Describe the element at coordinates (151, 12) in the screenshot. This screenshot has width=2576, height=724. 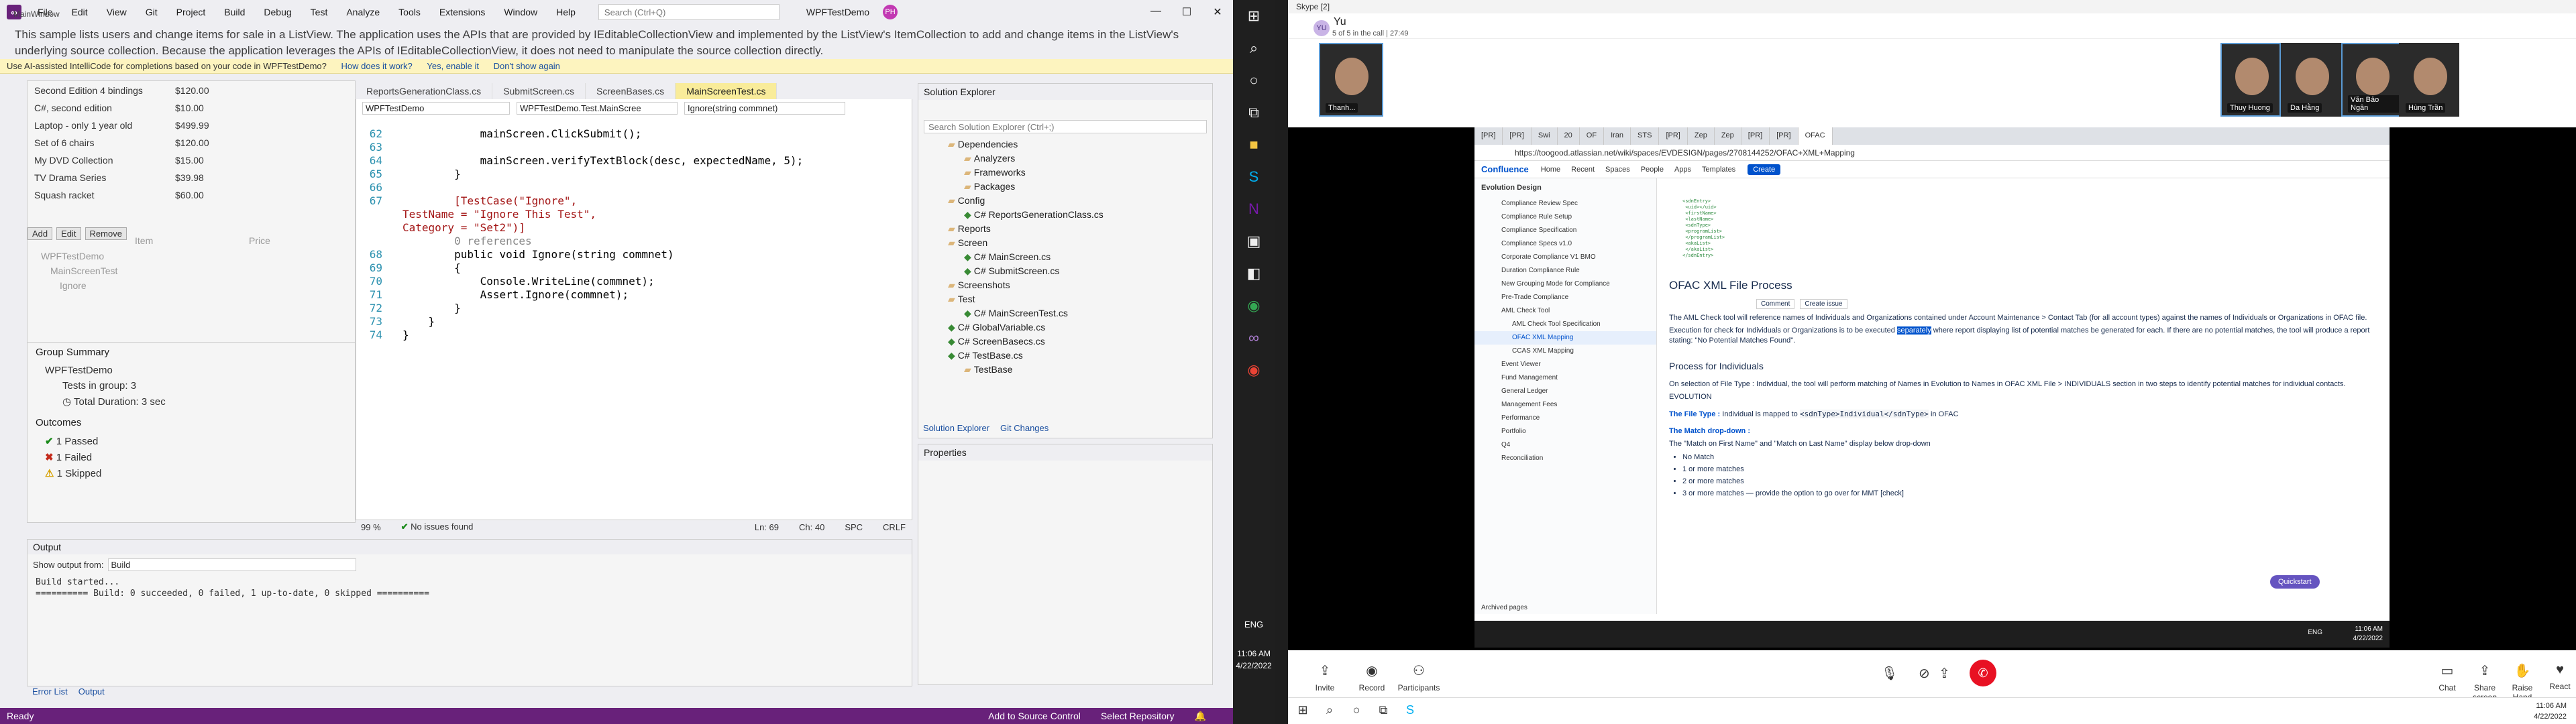
I see `menu-item-git: Git` at that location.